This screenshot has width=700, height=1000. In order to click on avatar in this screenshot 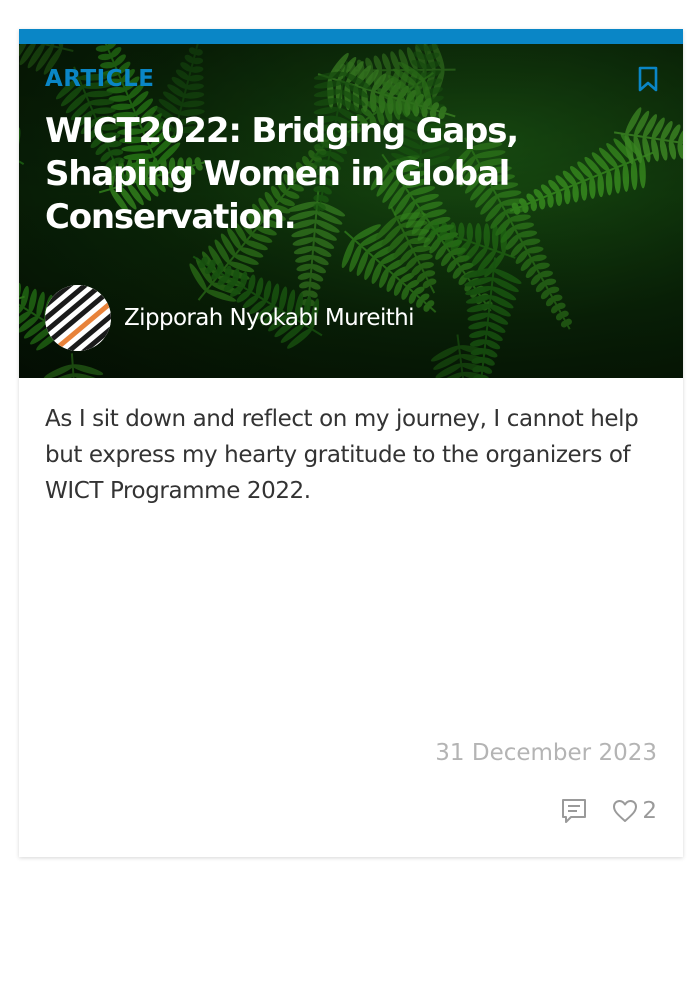, I will do `click(78, 318)`.